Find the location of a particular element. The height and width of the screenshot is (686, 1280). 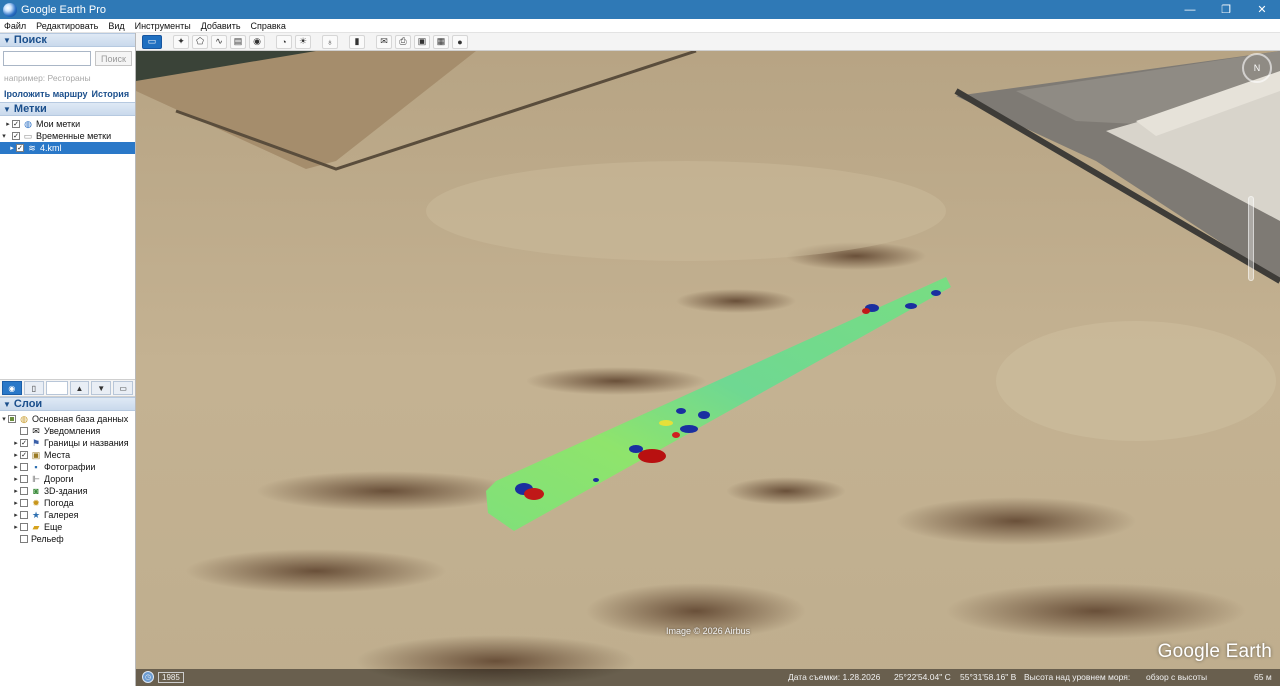

historic-year: 1985 is located at coordinates (171, 677).